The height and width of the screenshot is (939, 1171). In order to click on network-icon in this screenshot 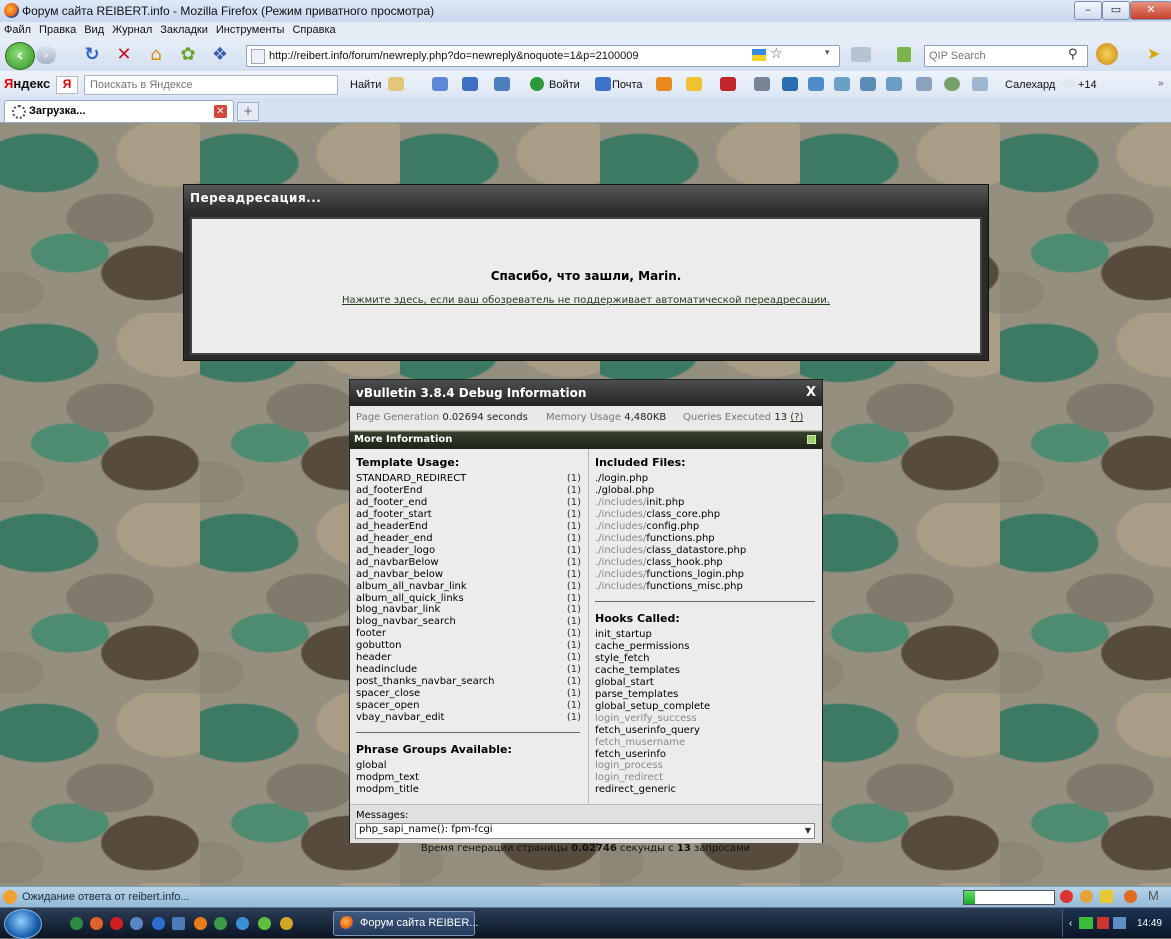, I will do `click(1119, 923)`.